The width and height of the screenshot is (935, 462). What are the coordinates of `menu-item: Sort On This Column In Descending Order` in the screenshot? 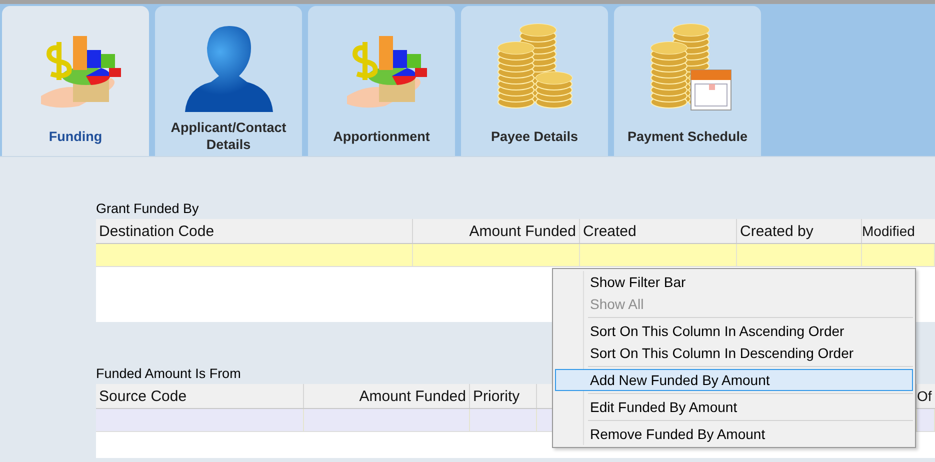 It's located at (734, 353).